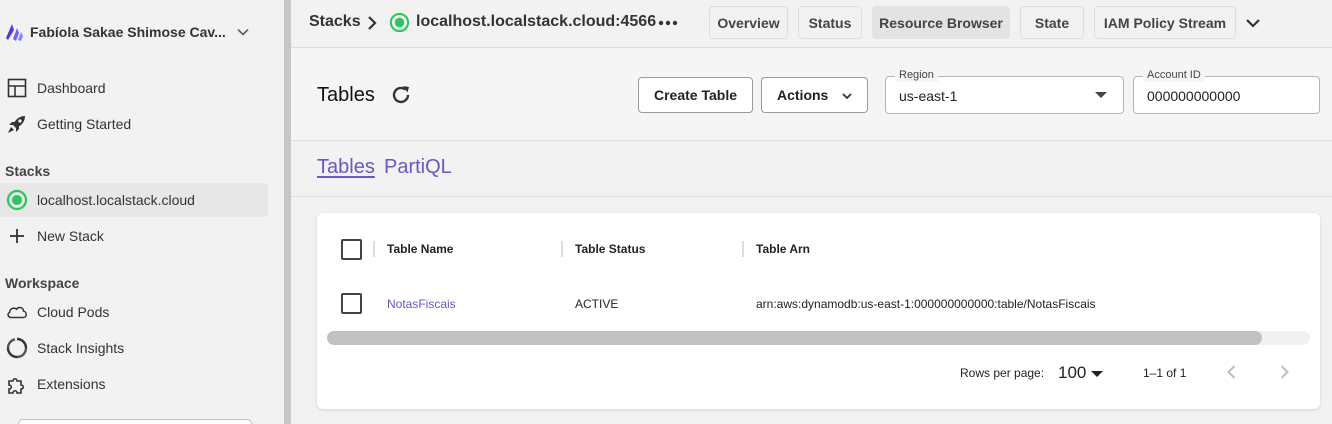 This screenshot has width=1332, height=424. Describe the element at coordinates (1072, 373) in the screenshot. I see `rows-per-page-select: 100` at that location.